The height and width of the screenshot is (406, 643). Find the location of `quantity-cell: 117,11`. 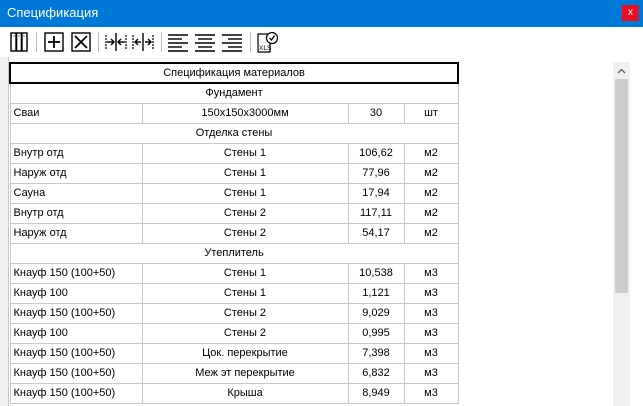

quantity-cell: 117,11 is located at coordinates (376, 213).